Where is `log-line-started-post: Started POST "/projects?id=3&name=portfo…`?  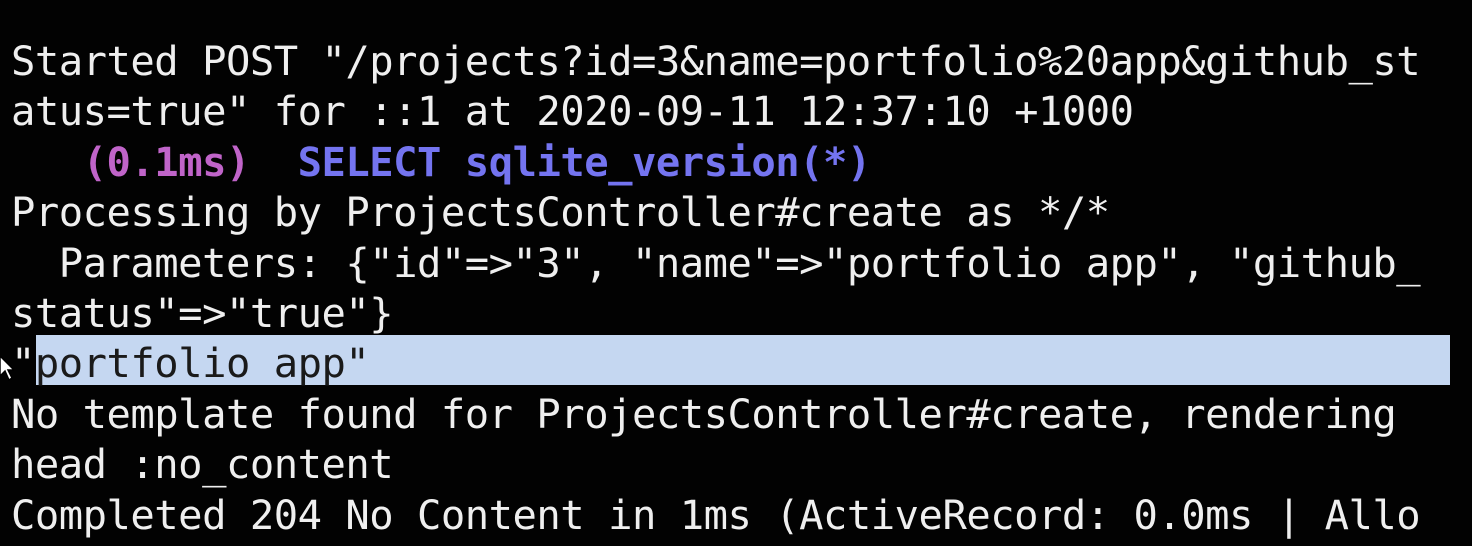 log-line-started-post: Started POST "/projects?id=3&name=portfo… is located at coordinates (716, 61).